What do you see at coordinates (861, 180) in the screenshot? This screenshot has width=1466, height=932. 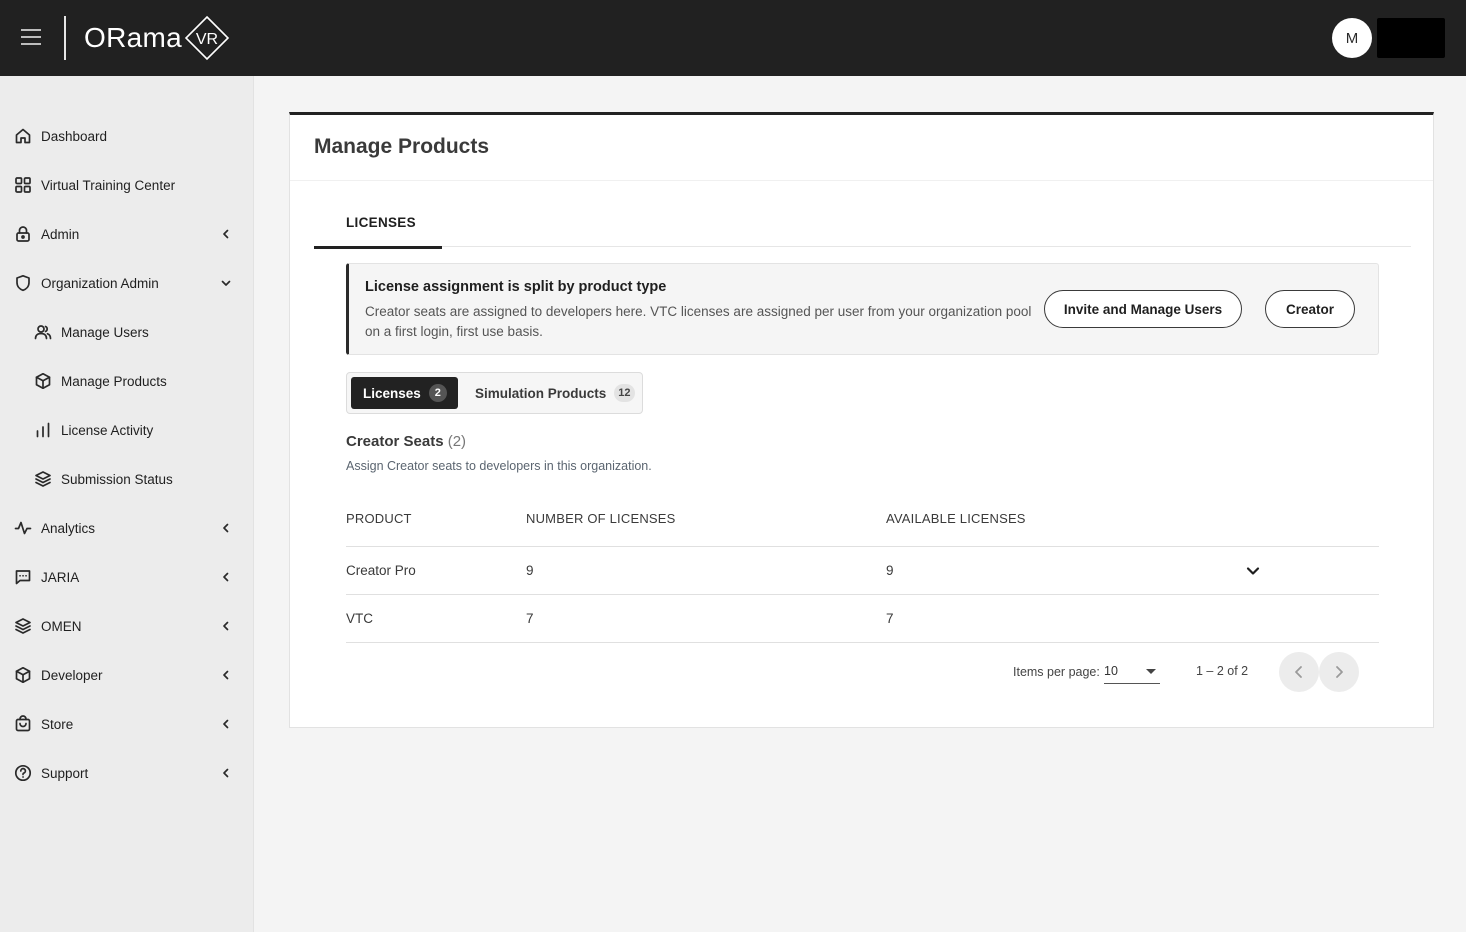 I see `title-divider` at bounding box center [861, 180].